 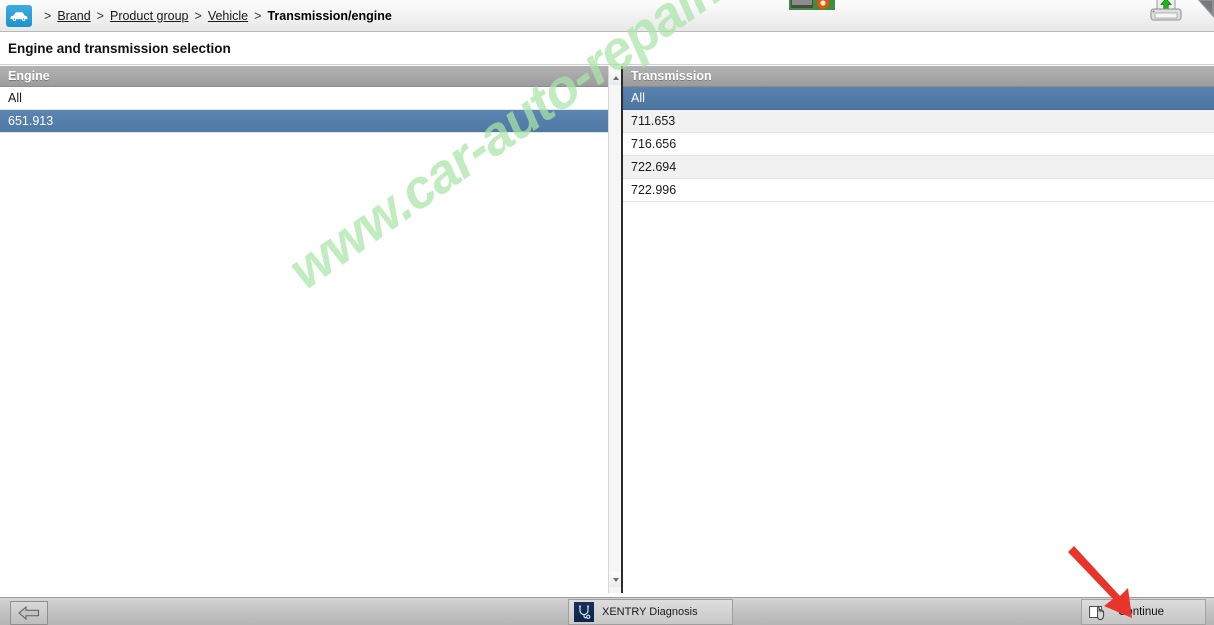 What do you see at coordinates (73, 16) in the screenshot?
I see `breadcrumb-item-brand: Brand` at bounding box center [73, 16].